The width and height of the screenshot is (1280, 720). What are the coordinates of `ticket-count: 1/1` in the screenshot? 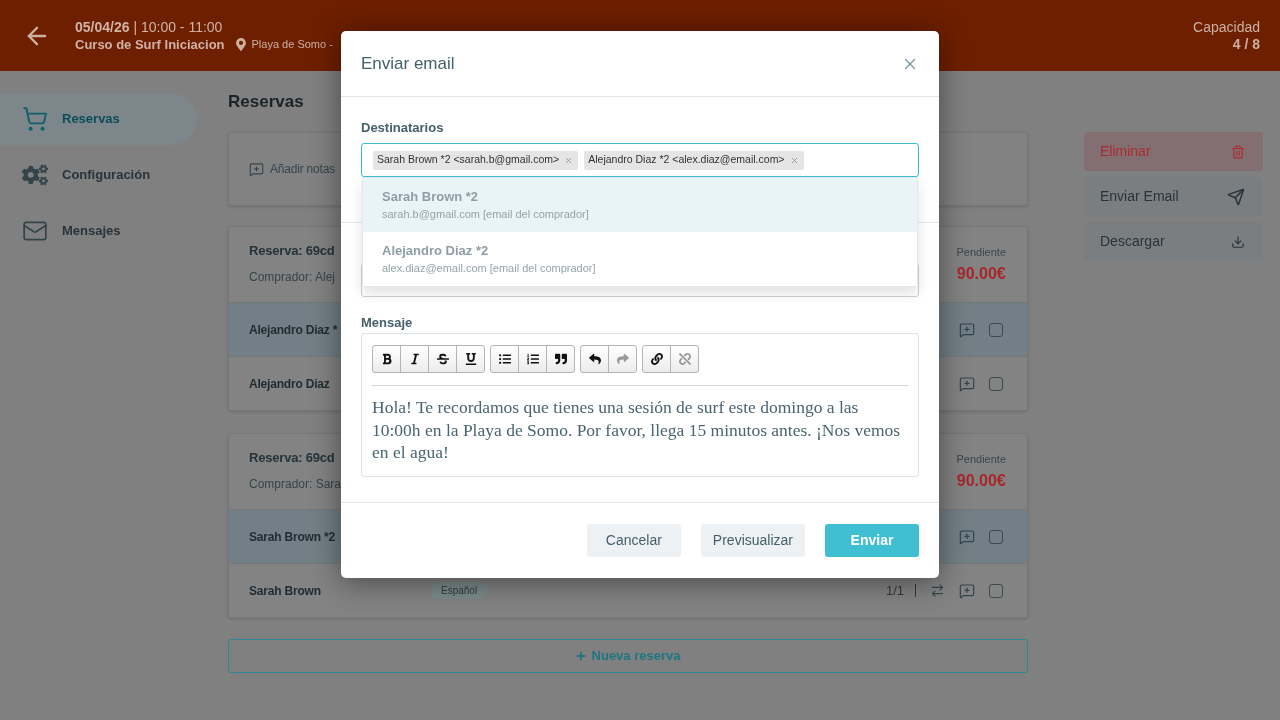 It's located at (894, 590).